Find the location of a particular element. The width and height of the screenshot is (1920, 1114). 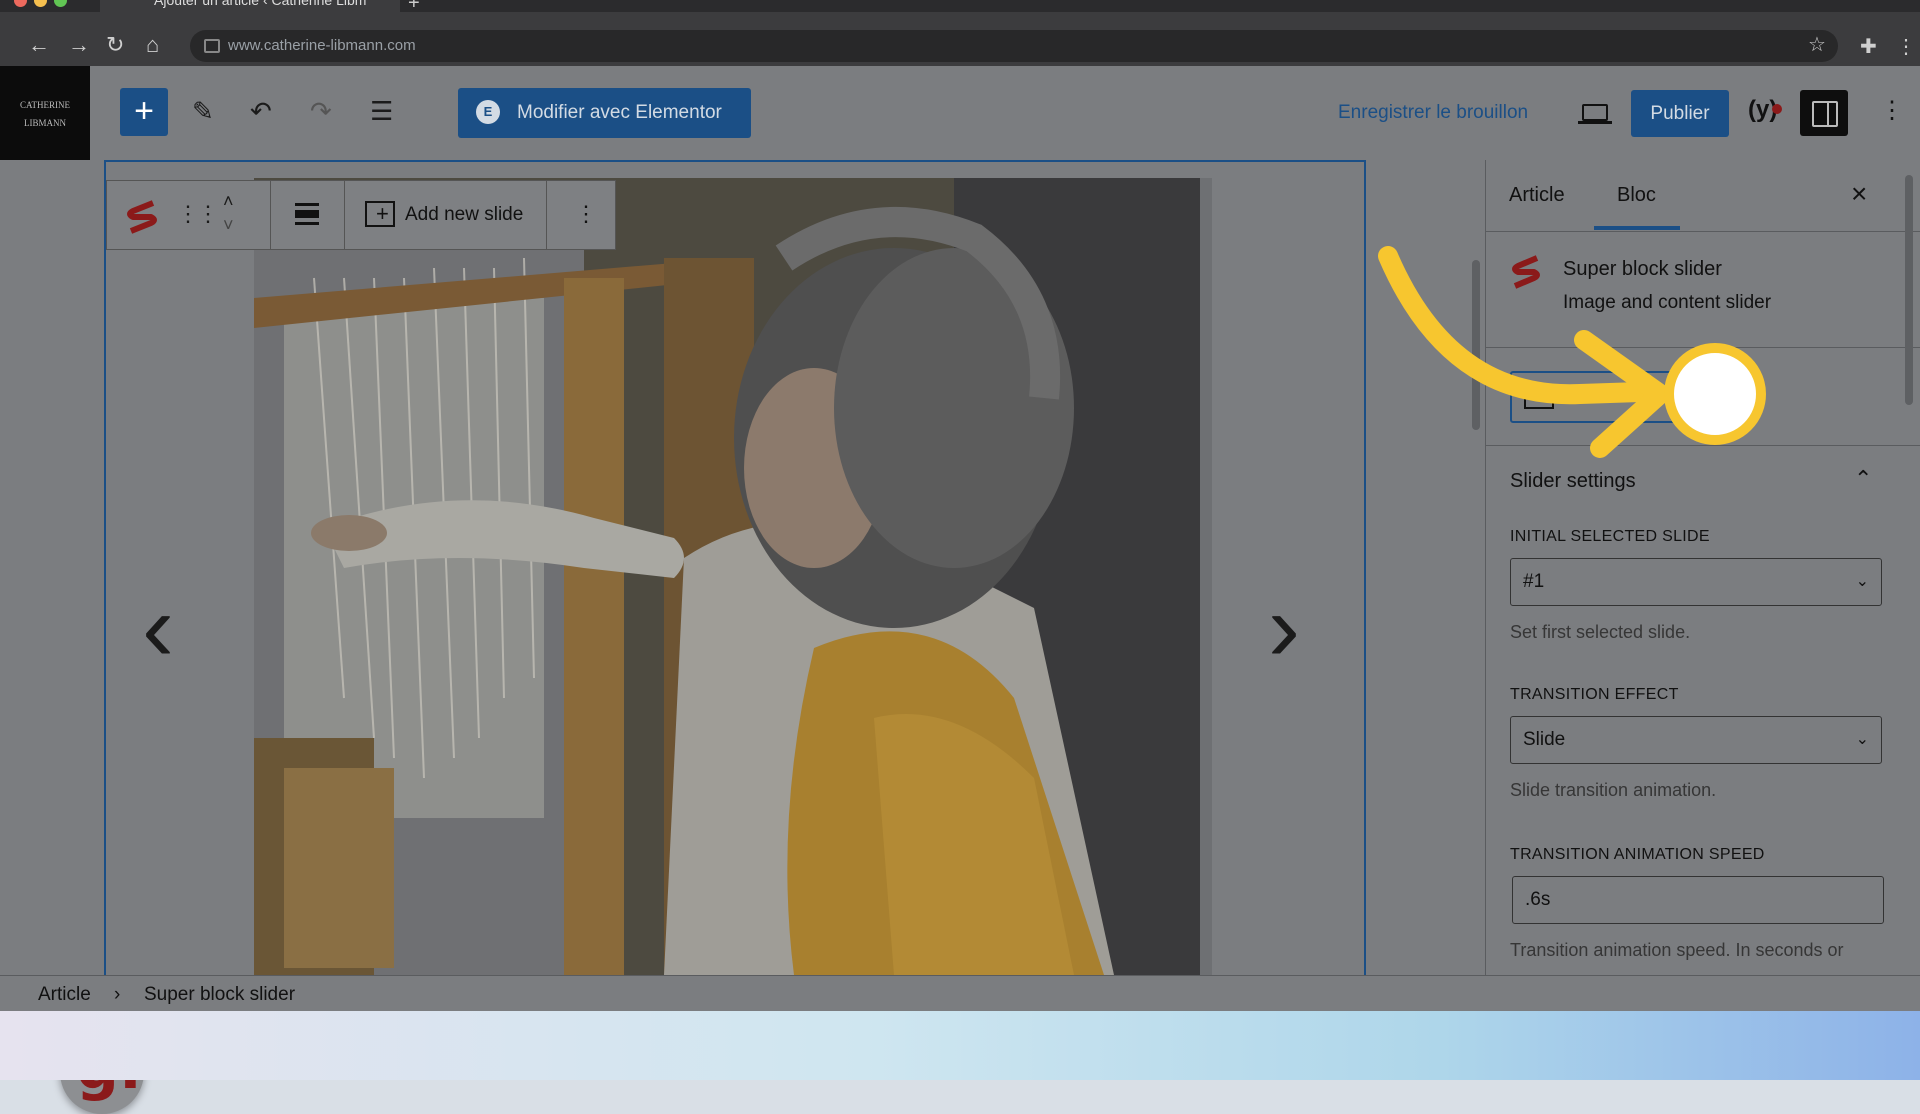

align-group is located at coordinates (308, 215).